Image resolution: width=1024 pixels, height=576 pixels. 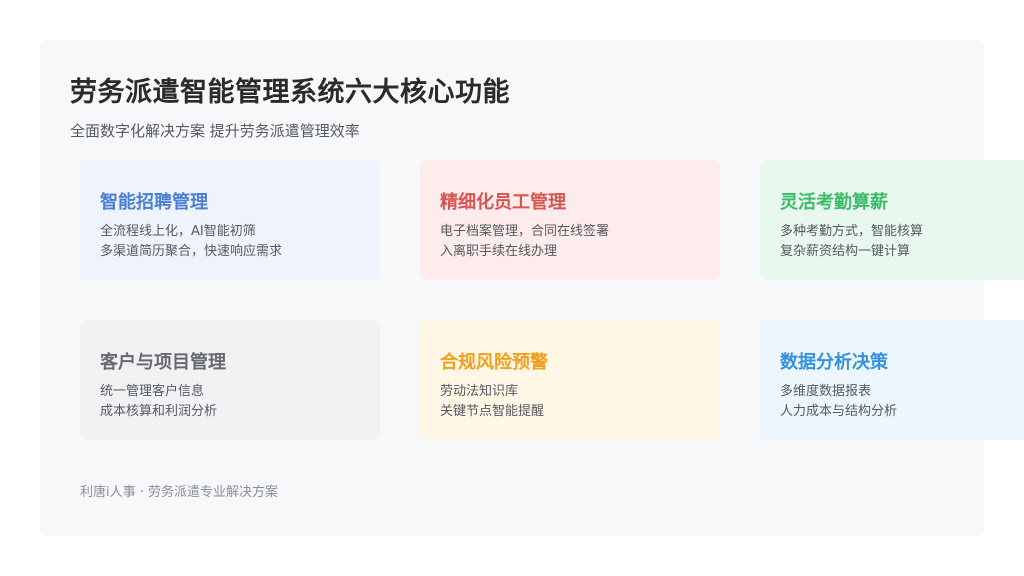 I want to click on feature-card-line: 入离职手续在线办理, so click(x=499, y=251).